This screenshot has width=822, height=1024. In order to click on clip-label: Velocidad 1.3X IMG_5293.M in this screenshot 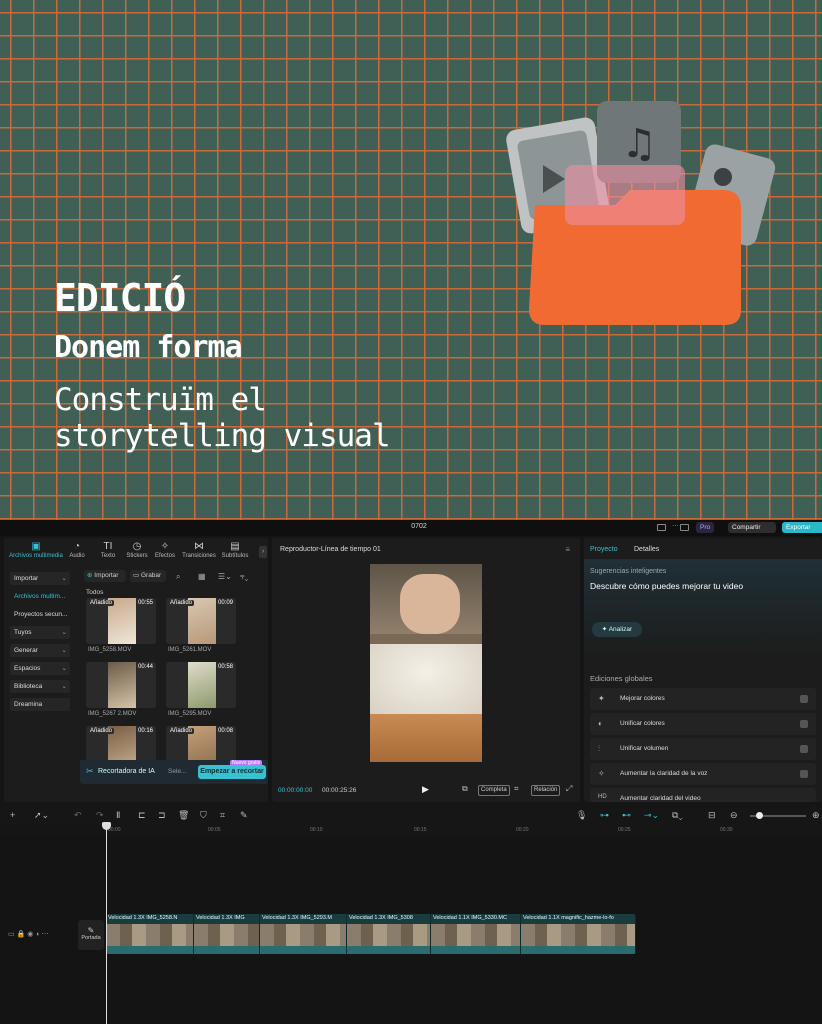, I will do `click(297, 918)`.